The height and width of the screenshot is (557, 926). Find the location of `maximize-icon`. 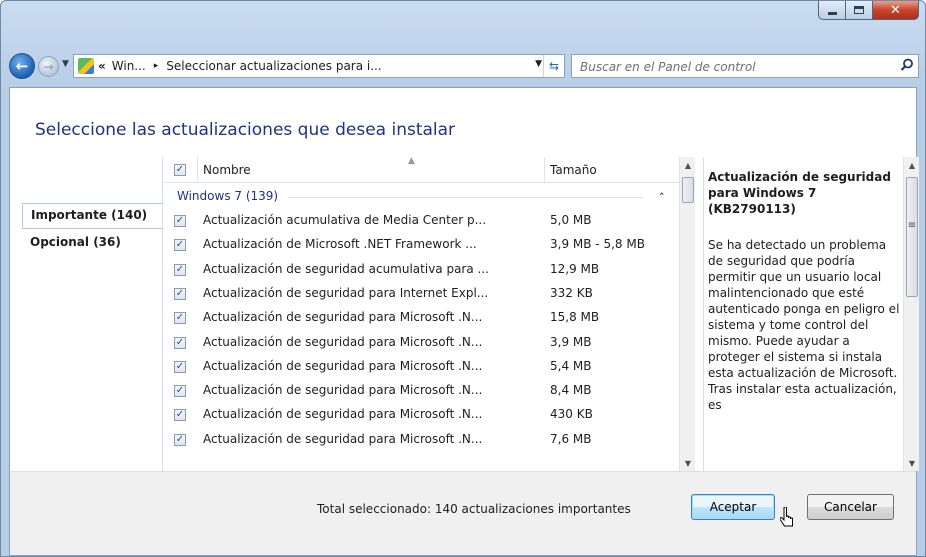

maximize-icon is located at coordinates (859, 10).